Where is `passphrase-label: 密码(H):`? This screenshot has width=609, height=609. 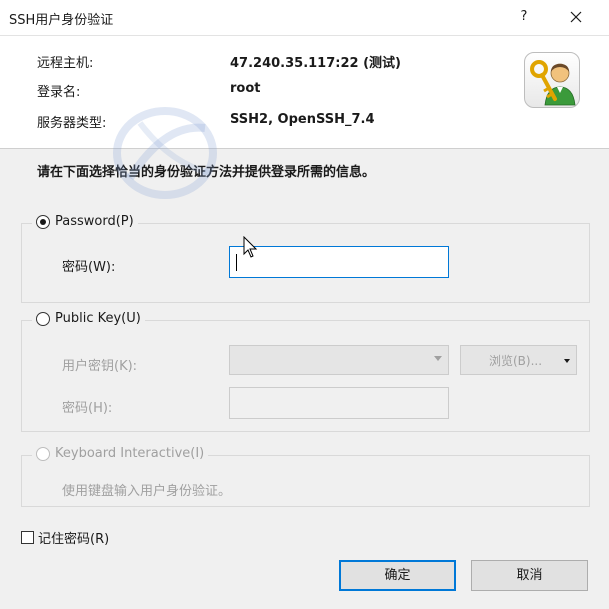 passphrase-label: 密码(H): is located at coordinates (87, 408).